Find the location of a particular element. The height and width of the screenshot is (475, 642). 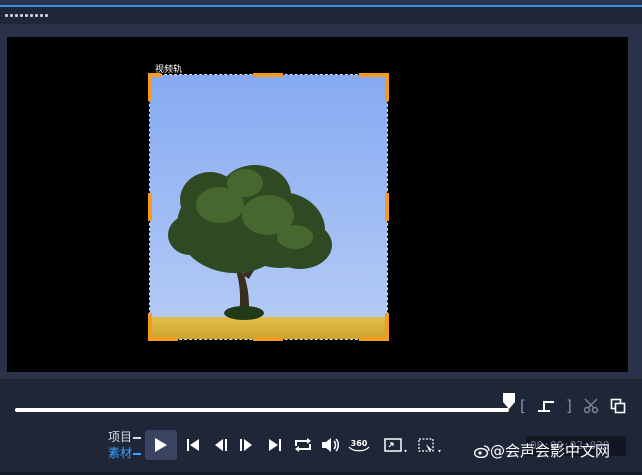

repeat-icon is located at coordinates (303, 445).